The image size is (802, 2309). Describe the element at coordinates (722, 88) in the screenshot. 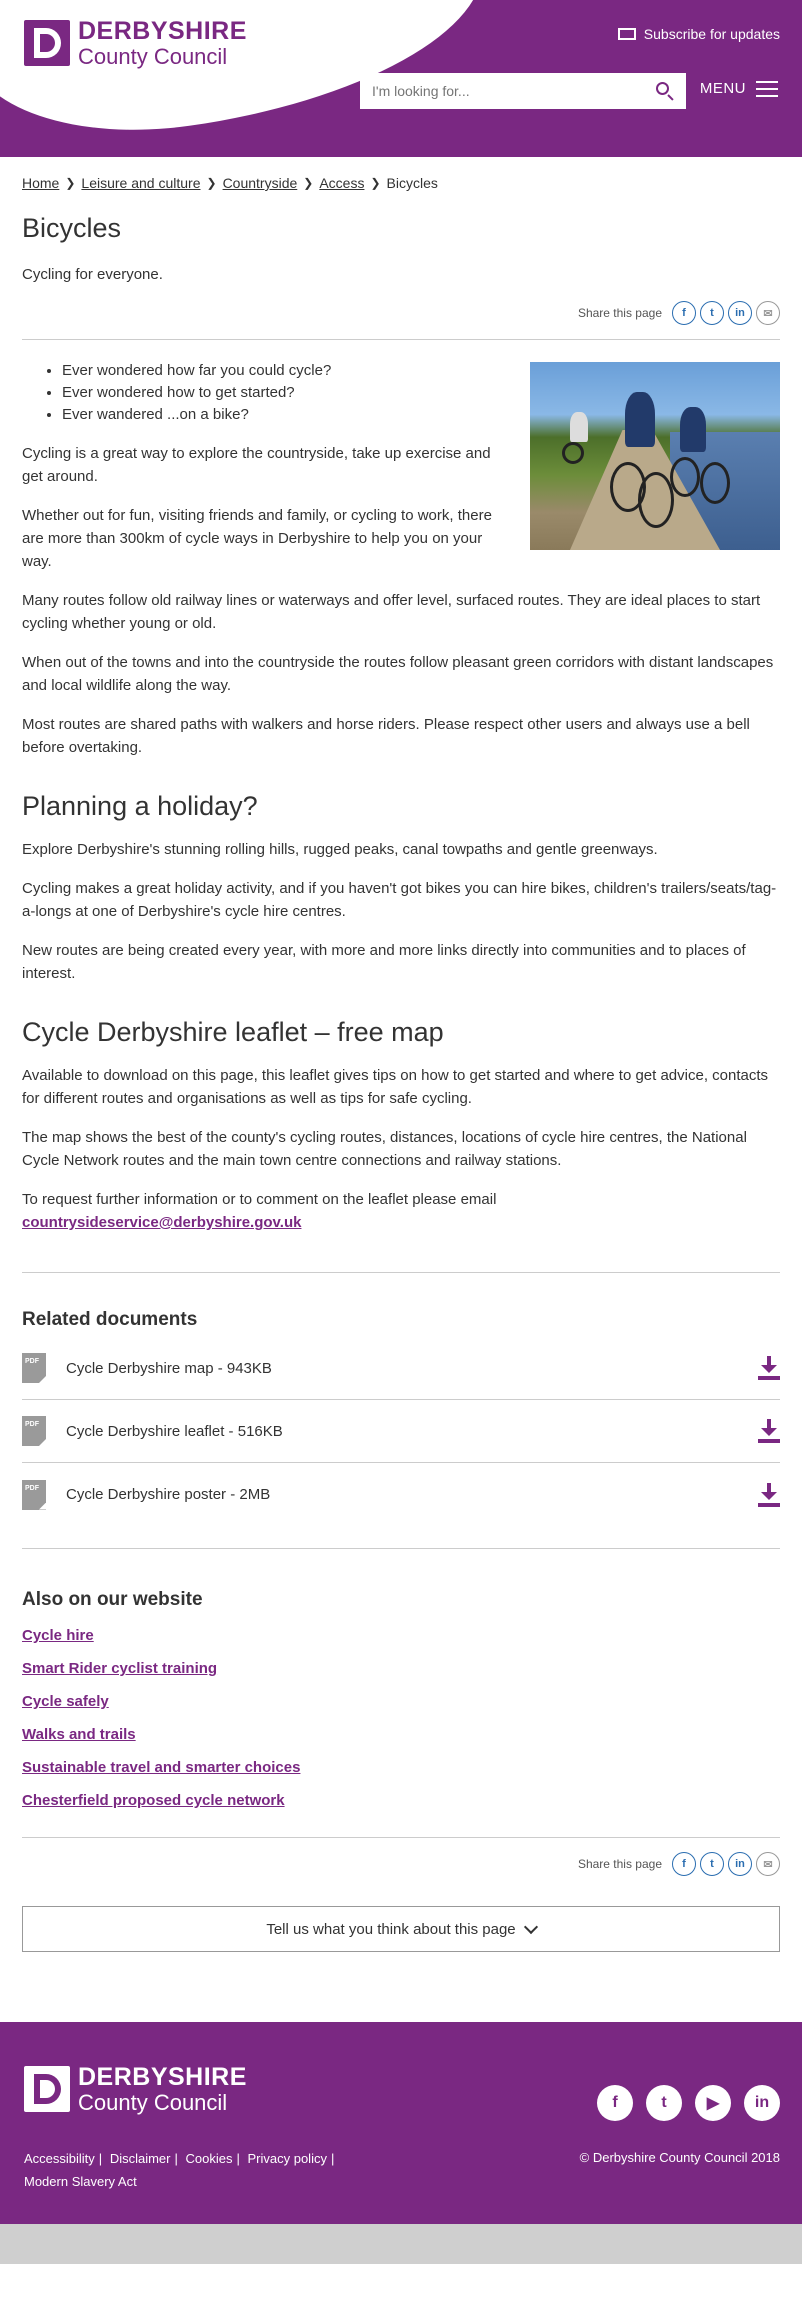

I see `menu-label: MENU` at that location.